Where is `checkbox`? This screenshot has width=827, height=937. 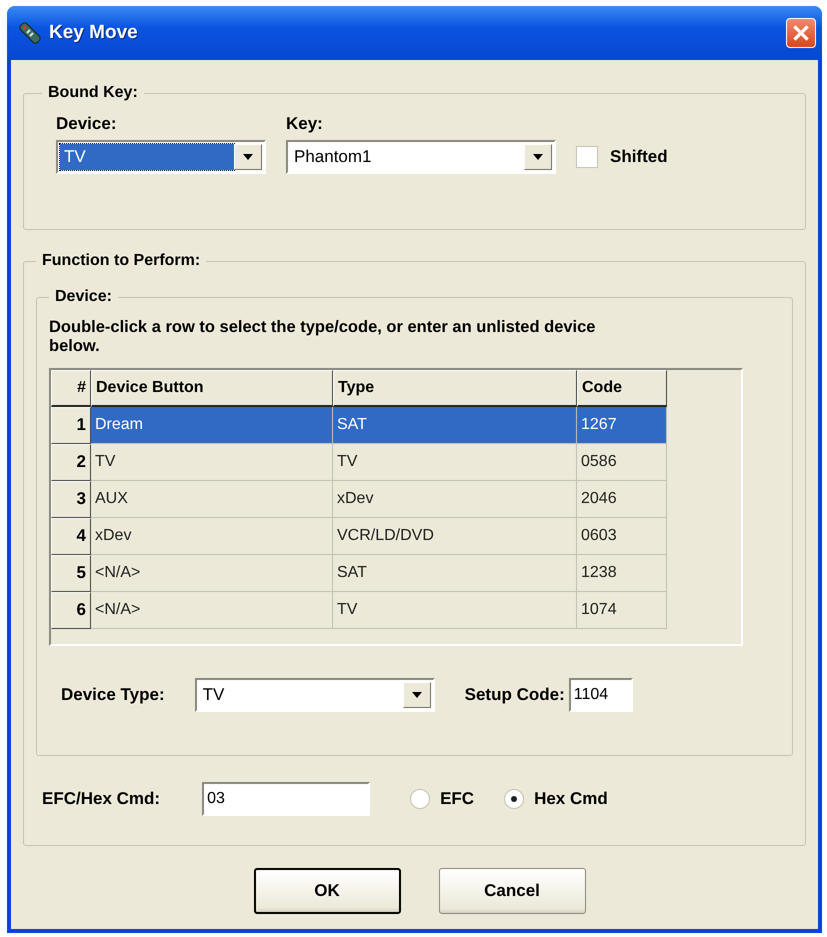
checkbox is located at coordinates (587, 157).